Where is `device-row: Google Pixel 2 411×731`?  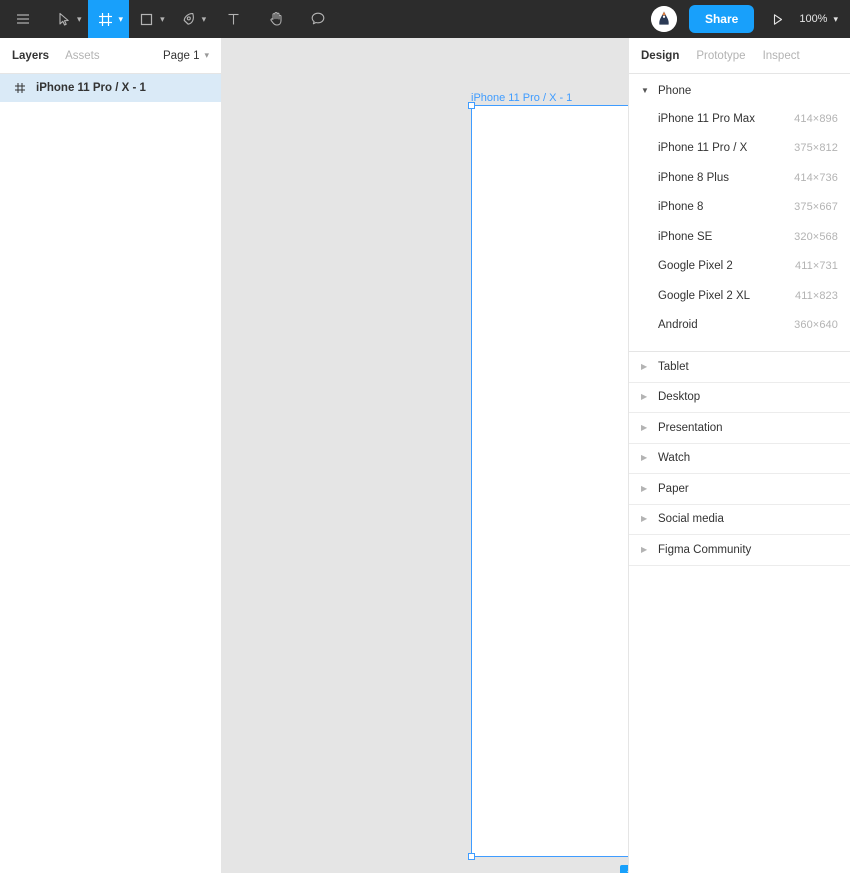
device-row: Google Pixel 2 411×731 is located at coordinates (739, 267).